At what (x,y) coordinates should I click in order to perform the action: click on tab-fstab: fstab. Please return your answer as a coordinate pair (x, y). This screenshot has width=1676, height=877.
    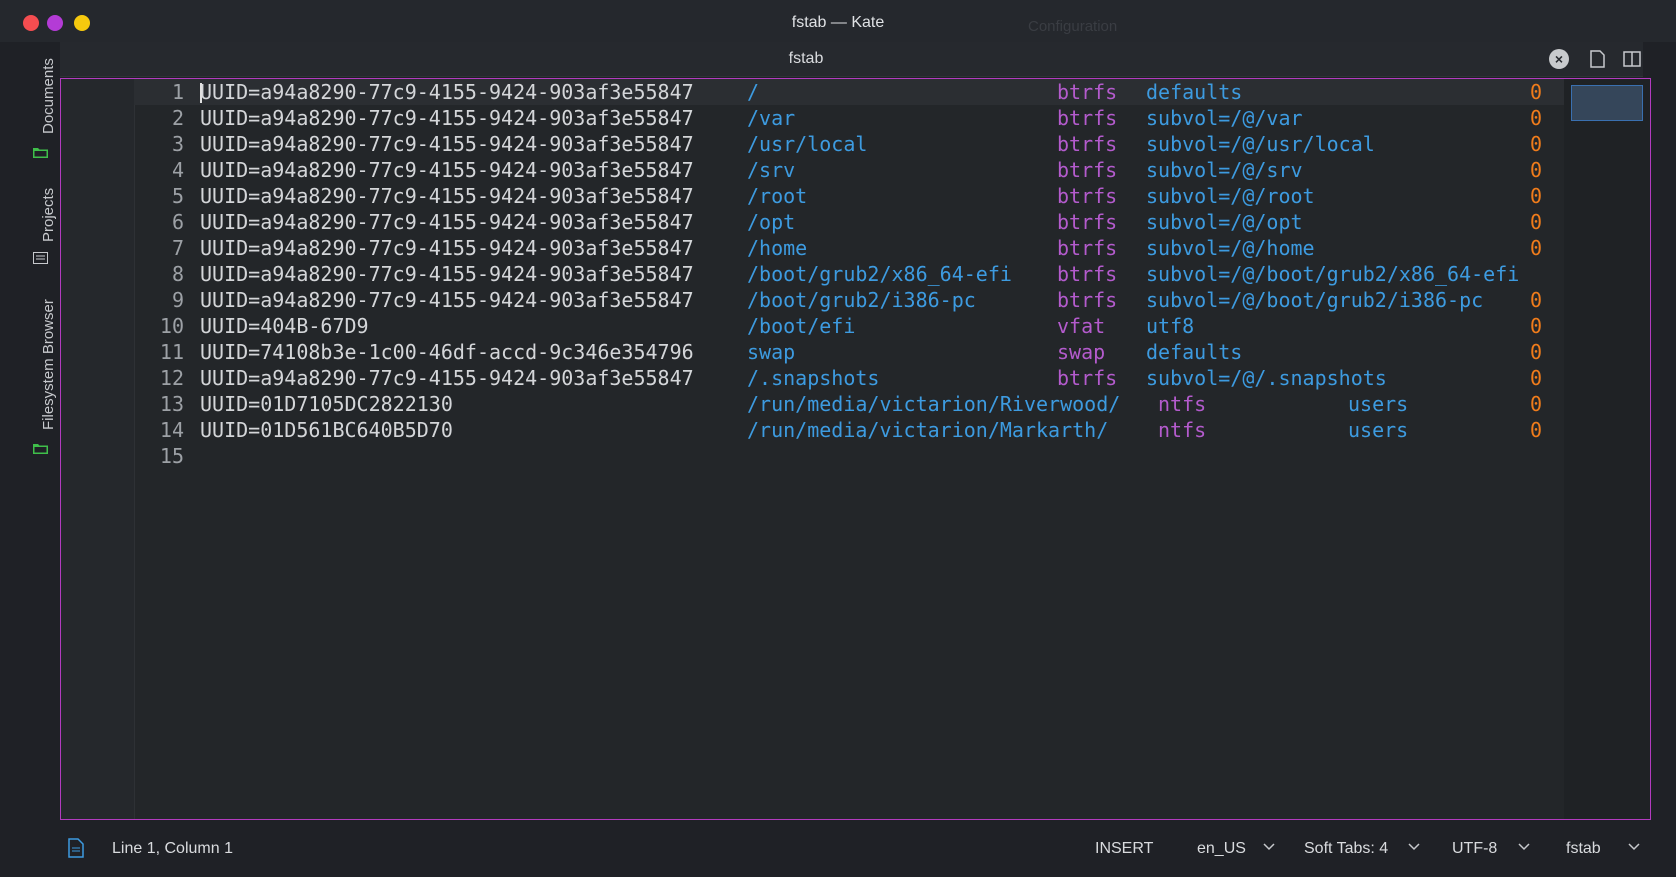
    Looking at the image, I should click on (806, 59).